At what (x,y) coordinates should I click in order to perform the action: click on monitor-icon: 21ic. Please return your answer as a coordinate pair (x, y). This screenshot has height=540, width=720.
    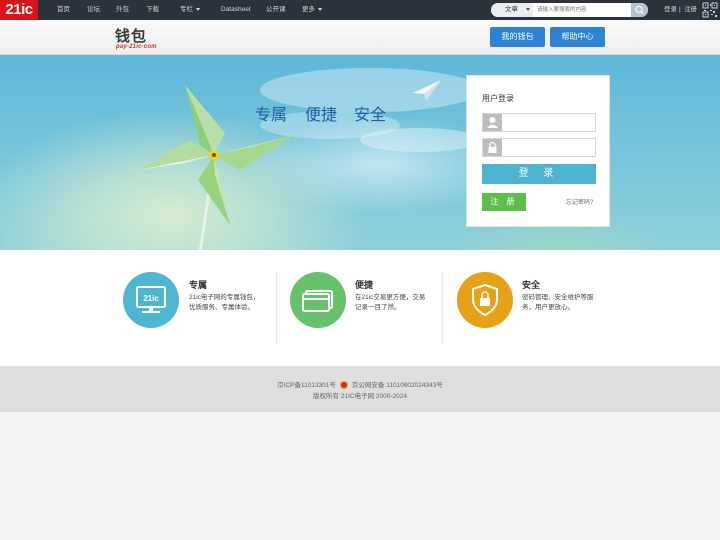
    Looking at the image, I should click on (151, 299).